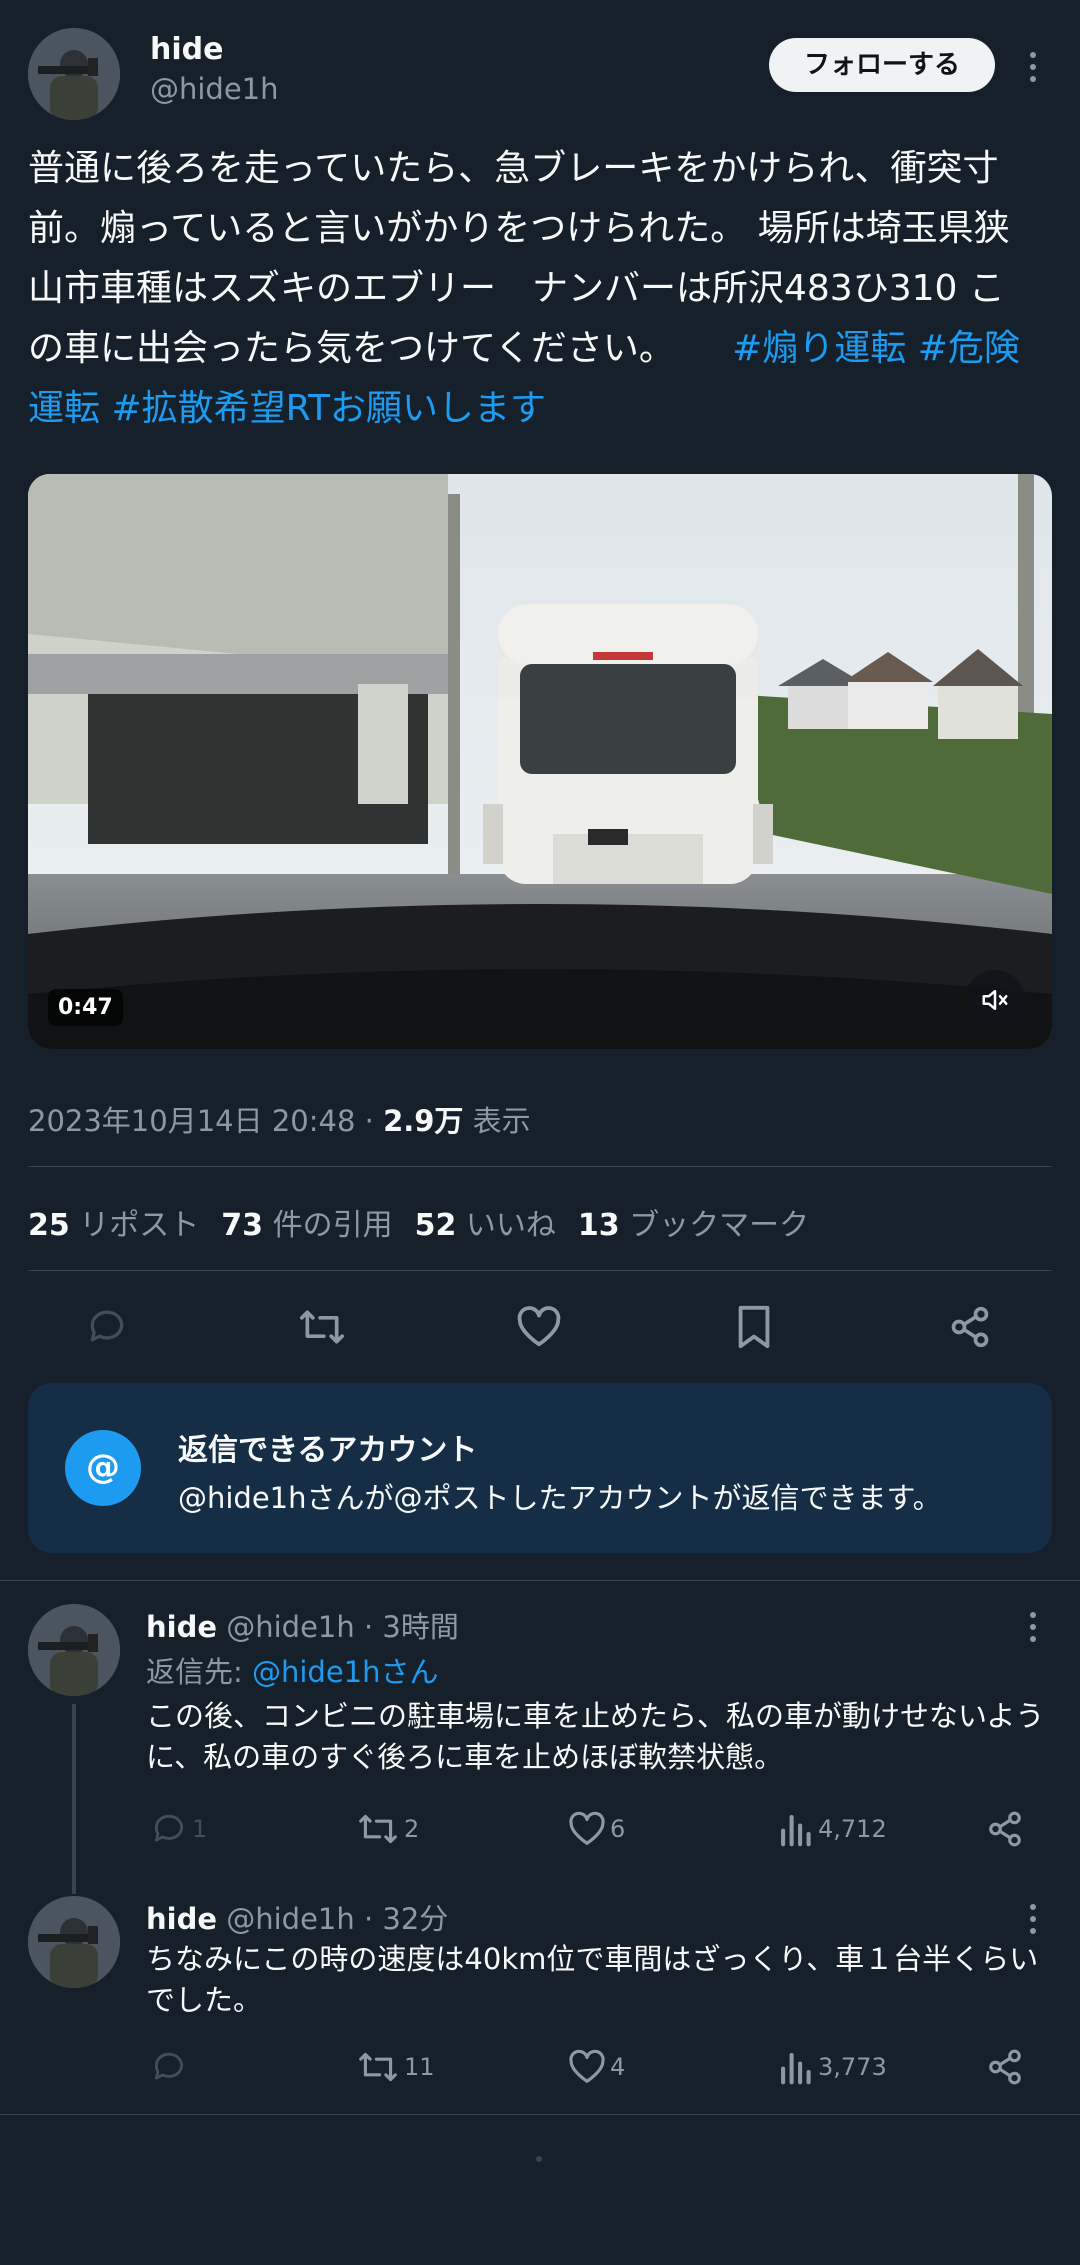  I want to click on like-icon: 4, so click(596, 2067).